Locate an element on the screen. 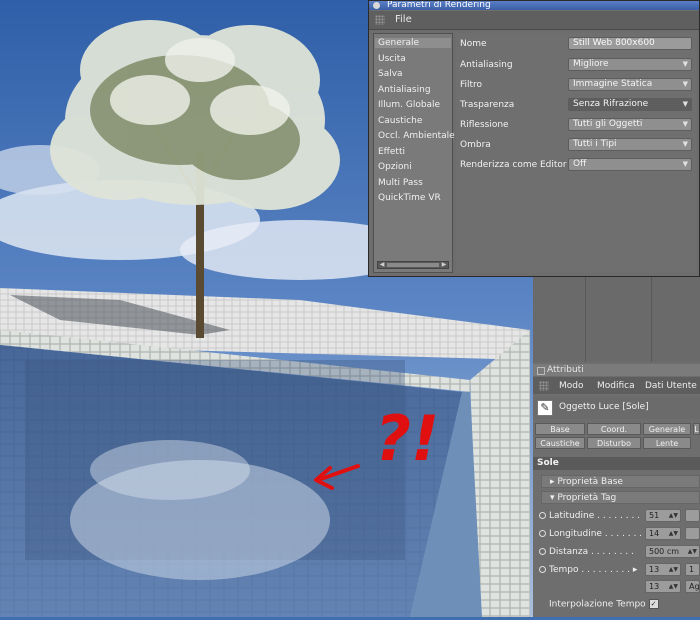  tab-lente: Lente is located at coordinates (667, 443).